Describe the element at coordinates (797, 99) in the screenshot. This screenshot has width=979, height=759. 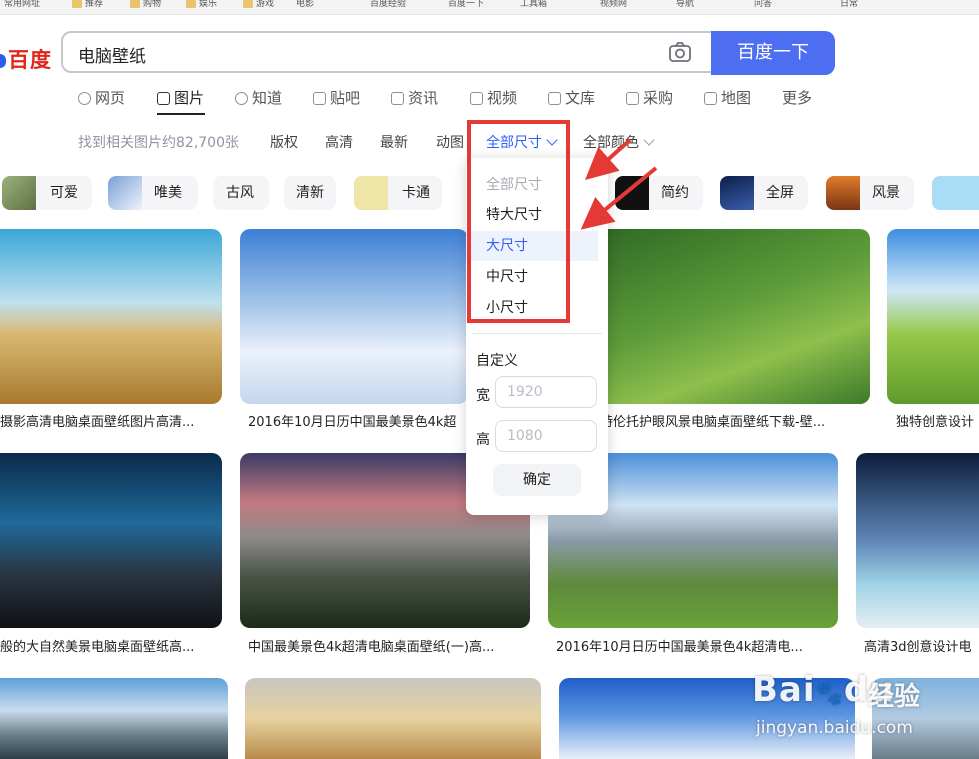
I see `tab-more: 更多` at that location.